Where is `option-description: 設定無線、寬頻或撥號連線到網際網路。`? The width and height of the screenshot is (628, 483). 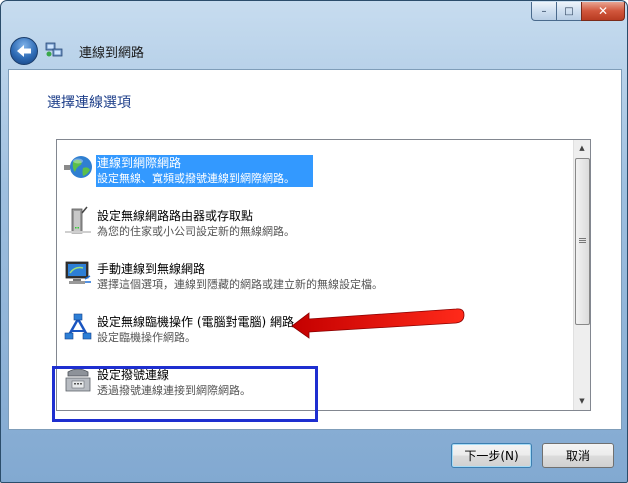 option-description: 設定無線、寬頻或撥號連線到網際網路。 is located at coordinates (196, 178).